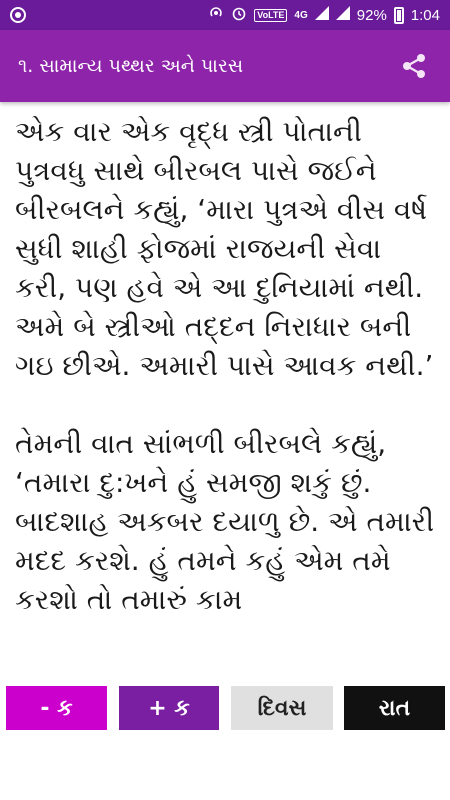 The image size is (450, 800). Describe the element at coordinates (18, 15) in the screenshot. I see `app-notification-icon` at that location.